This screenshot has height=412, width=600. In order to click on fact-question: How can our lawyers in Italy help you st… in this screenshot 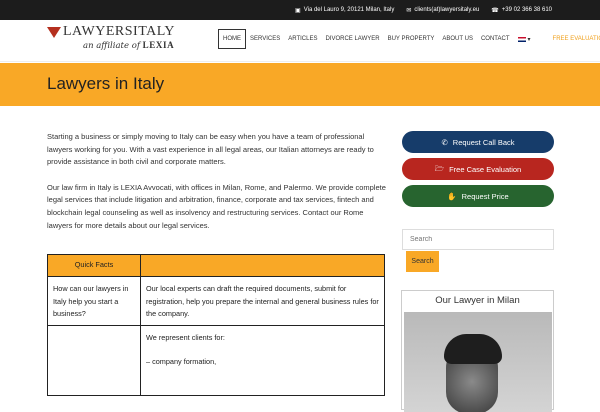, I will do `click(94, 301)`.